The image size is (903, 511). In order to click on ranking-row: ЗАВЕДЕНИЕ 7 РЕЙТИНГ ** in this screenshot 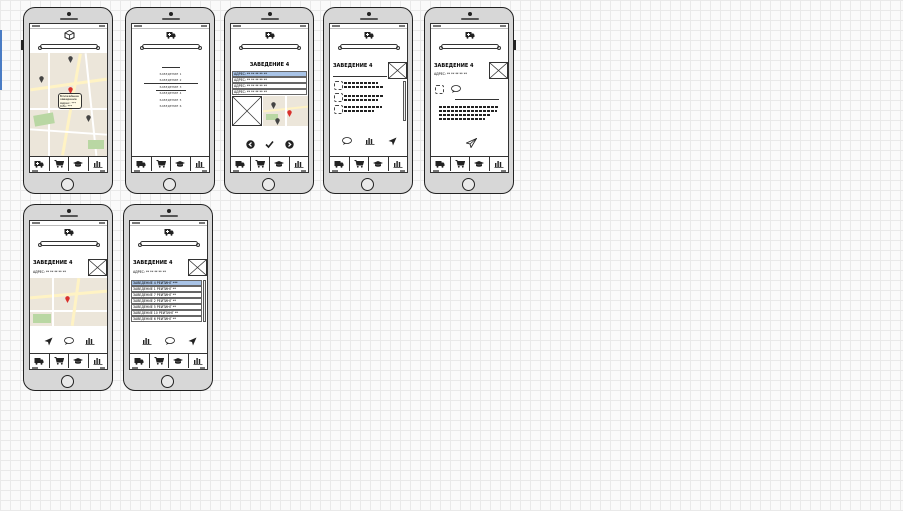, I will do `click(166, 295)`.